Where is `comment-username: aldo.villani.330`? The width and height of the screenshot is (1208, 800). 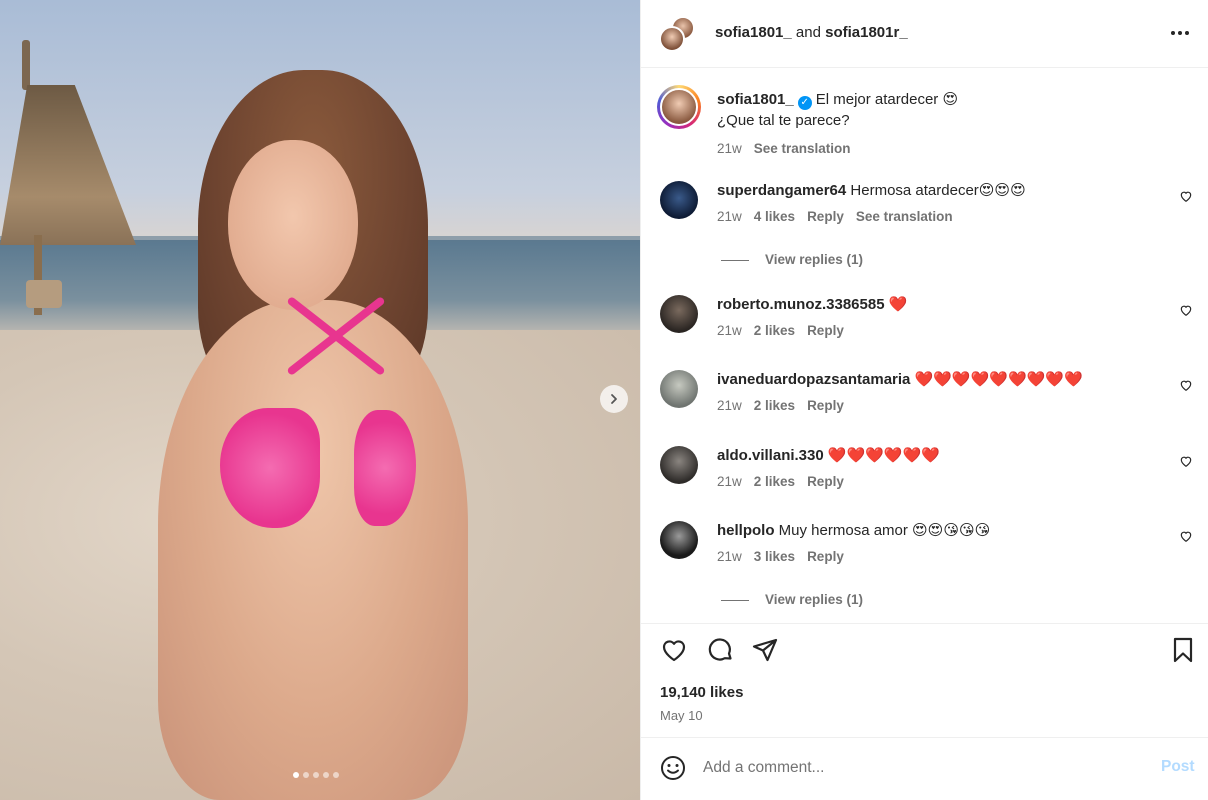 comment-username: aldo.villani.330 is located at coordinates (770, 455).